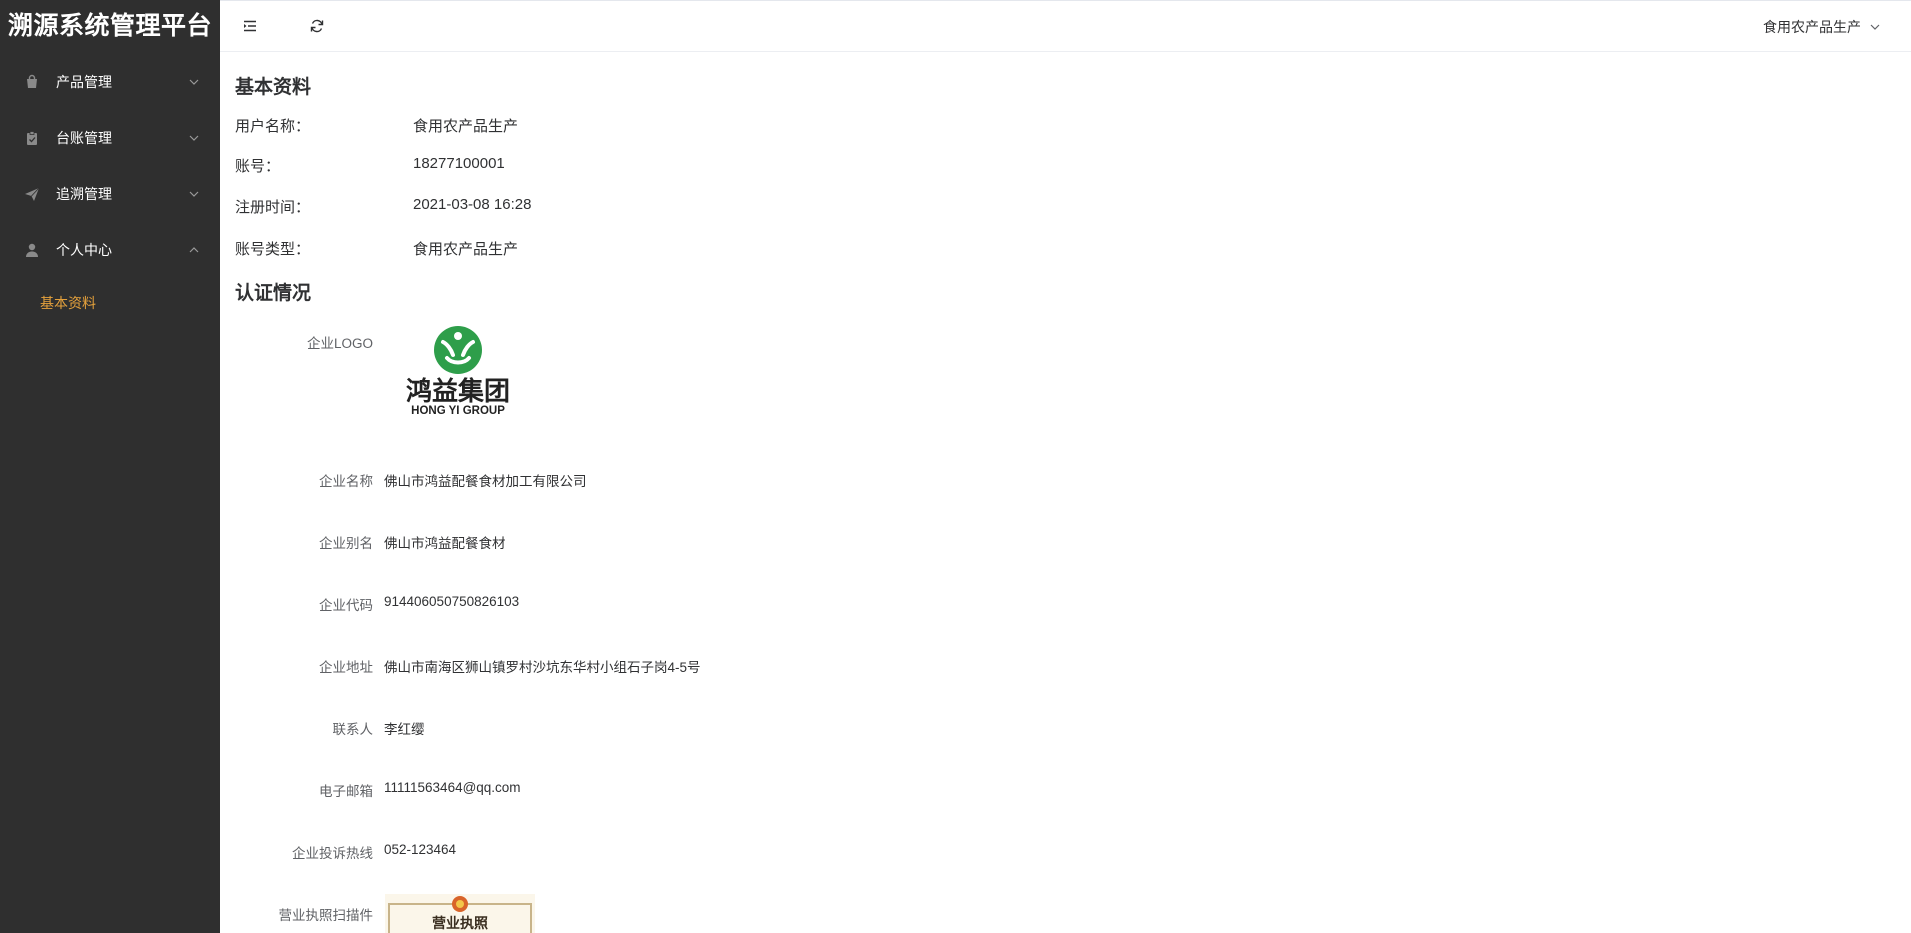  I want to click on cert-label: 企业名称, so click(346, 481).